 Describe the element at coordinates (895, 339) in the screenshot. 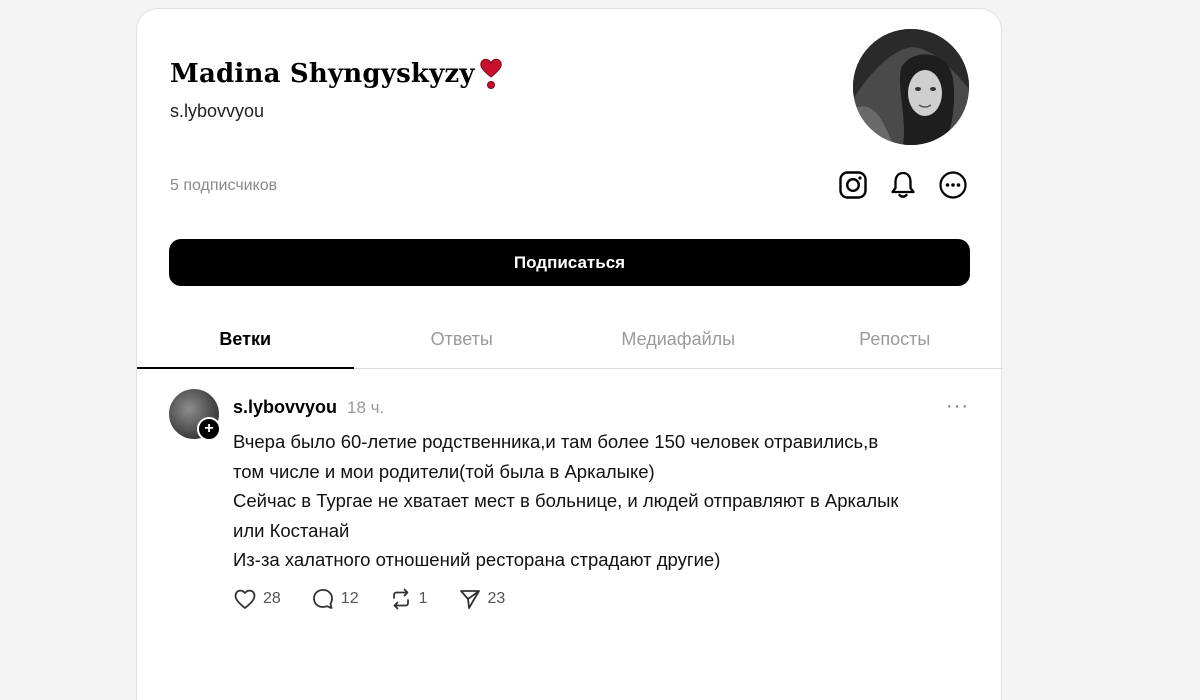

I see `tab-reposts: Репосты` at that location.